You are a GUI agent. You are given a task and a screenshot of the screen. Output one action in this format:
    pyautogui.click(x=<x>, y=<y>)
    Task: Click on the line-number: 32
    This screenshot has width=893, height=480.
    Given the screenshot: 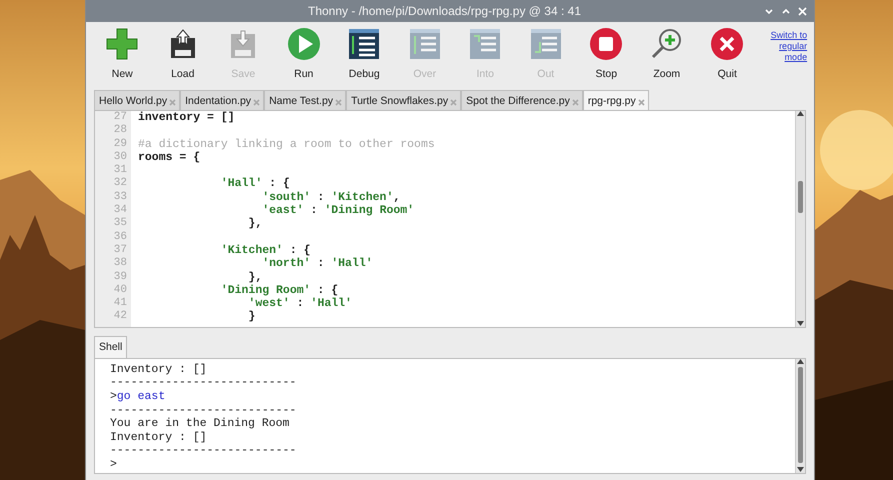 What is the action you would take?
    pyautogui.click(x=119, y=184)
    